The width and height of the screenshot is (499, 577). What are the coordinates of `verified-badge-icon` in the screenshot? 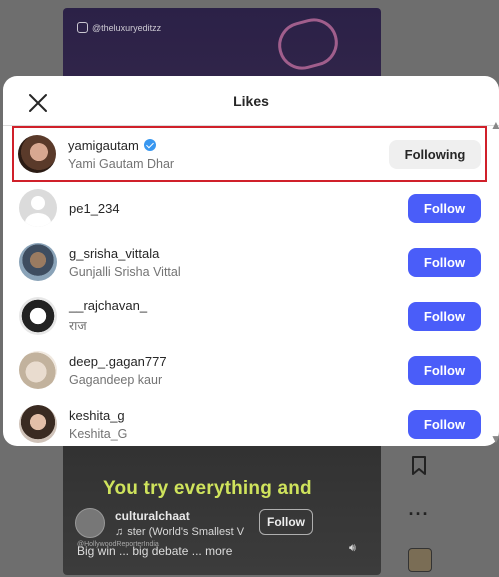 It's located at (149, 145).